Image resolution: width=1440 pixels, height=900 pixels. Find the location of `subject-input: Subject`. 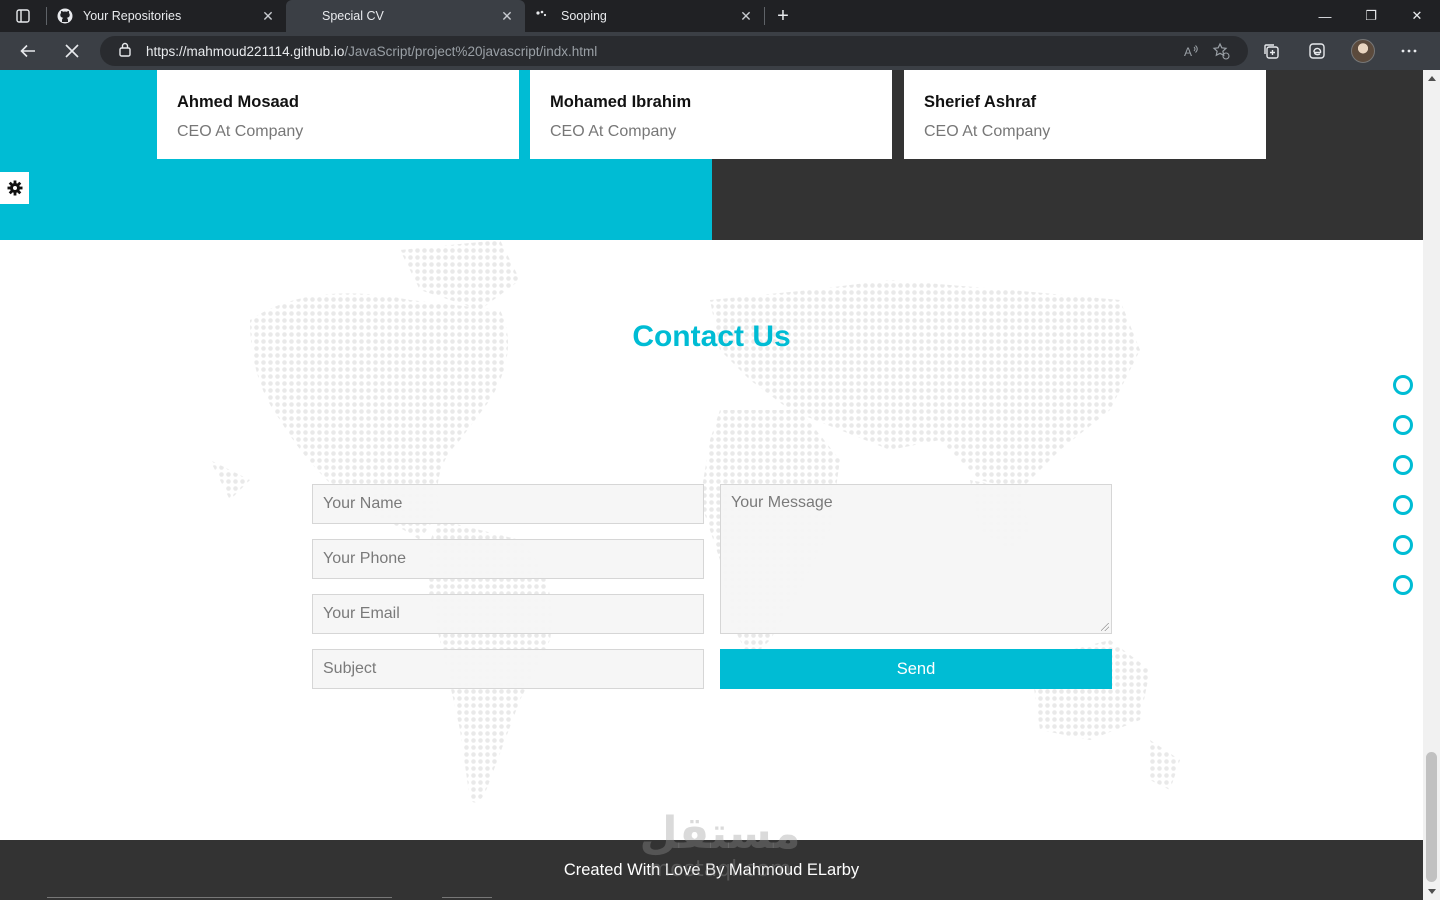

subject-input: Subject is located at coordinates (508, 669).